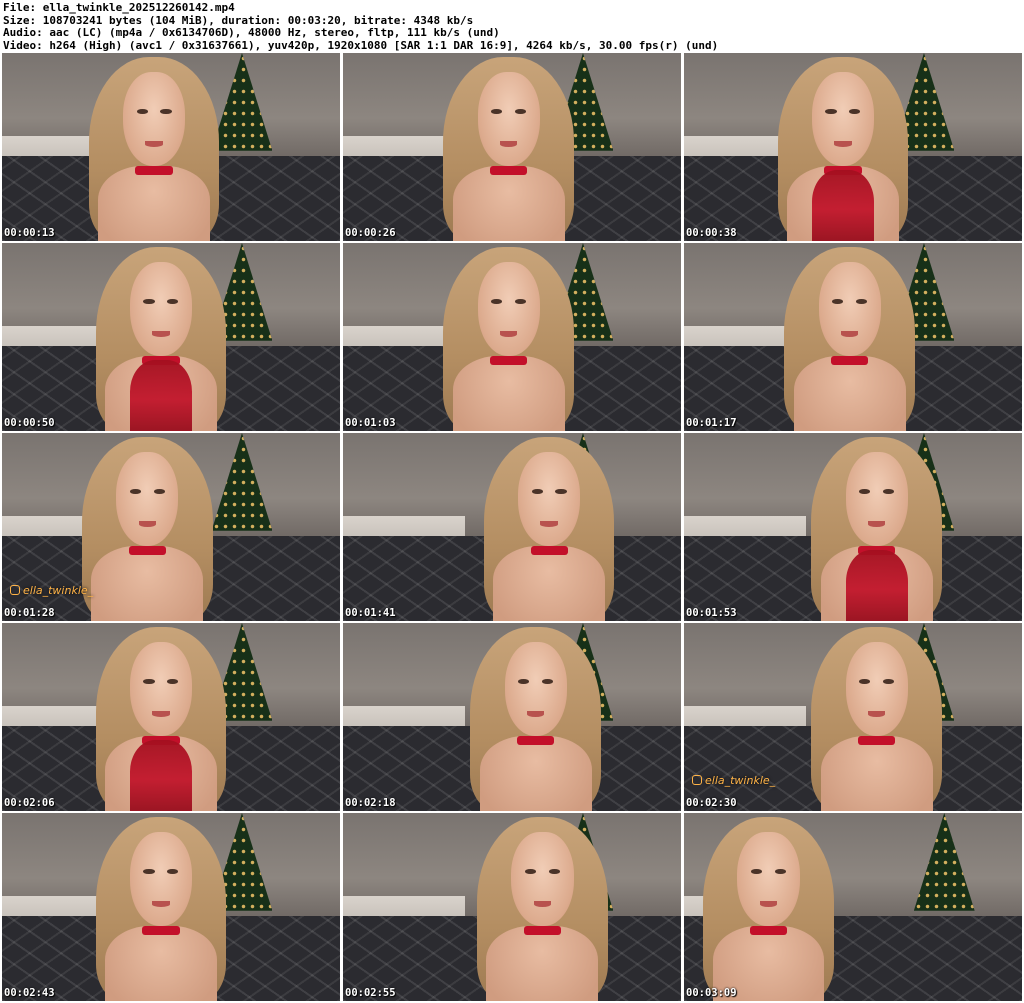 The height and width of the screenshot is (1003, 1024). I want to click on file-name-line: File: ella_twinkle_202512260142.mp4, so click(119, 7).